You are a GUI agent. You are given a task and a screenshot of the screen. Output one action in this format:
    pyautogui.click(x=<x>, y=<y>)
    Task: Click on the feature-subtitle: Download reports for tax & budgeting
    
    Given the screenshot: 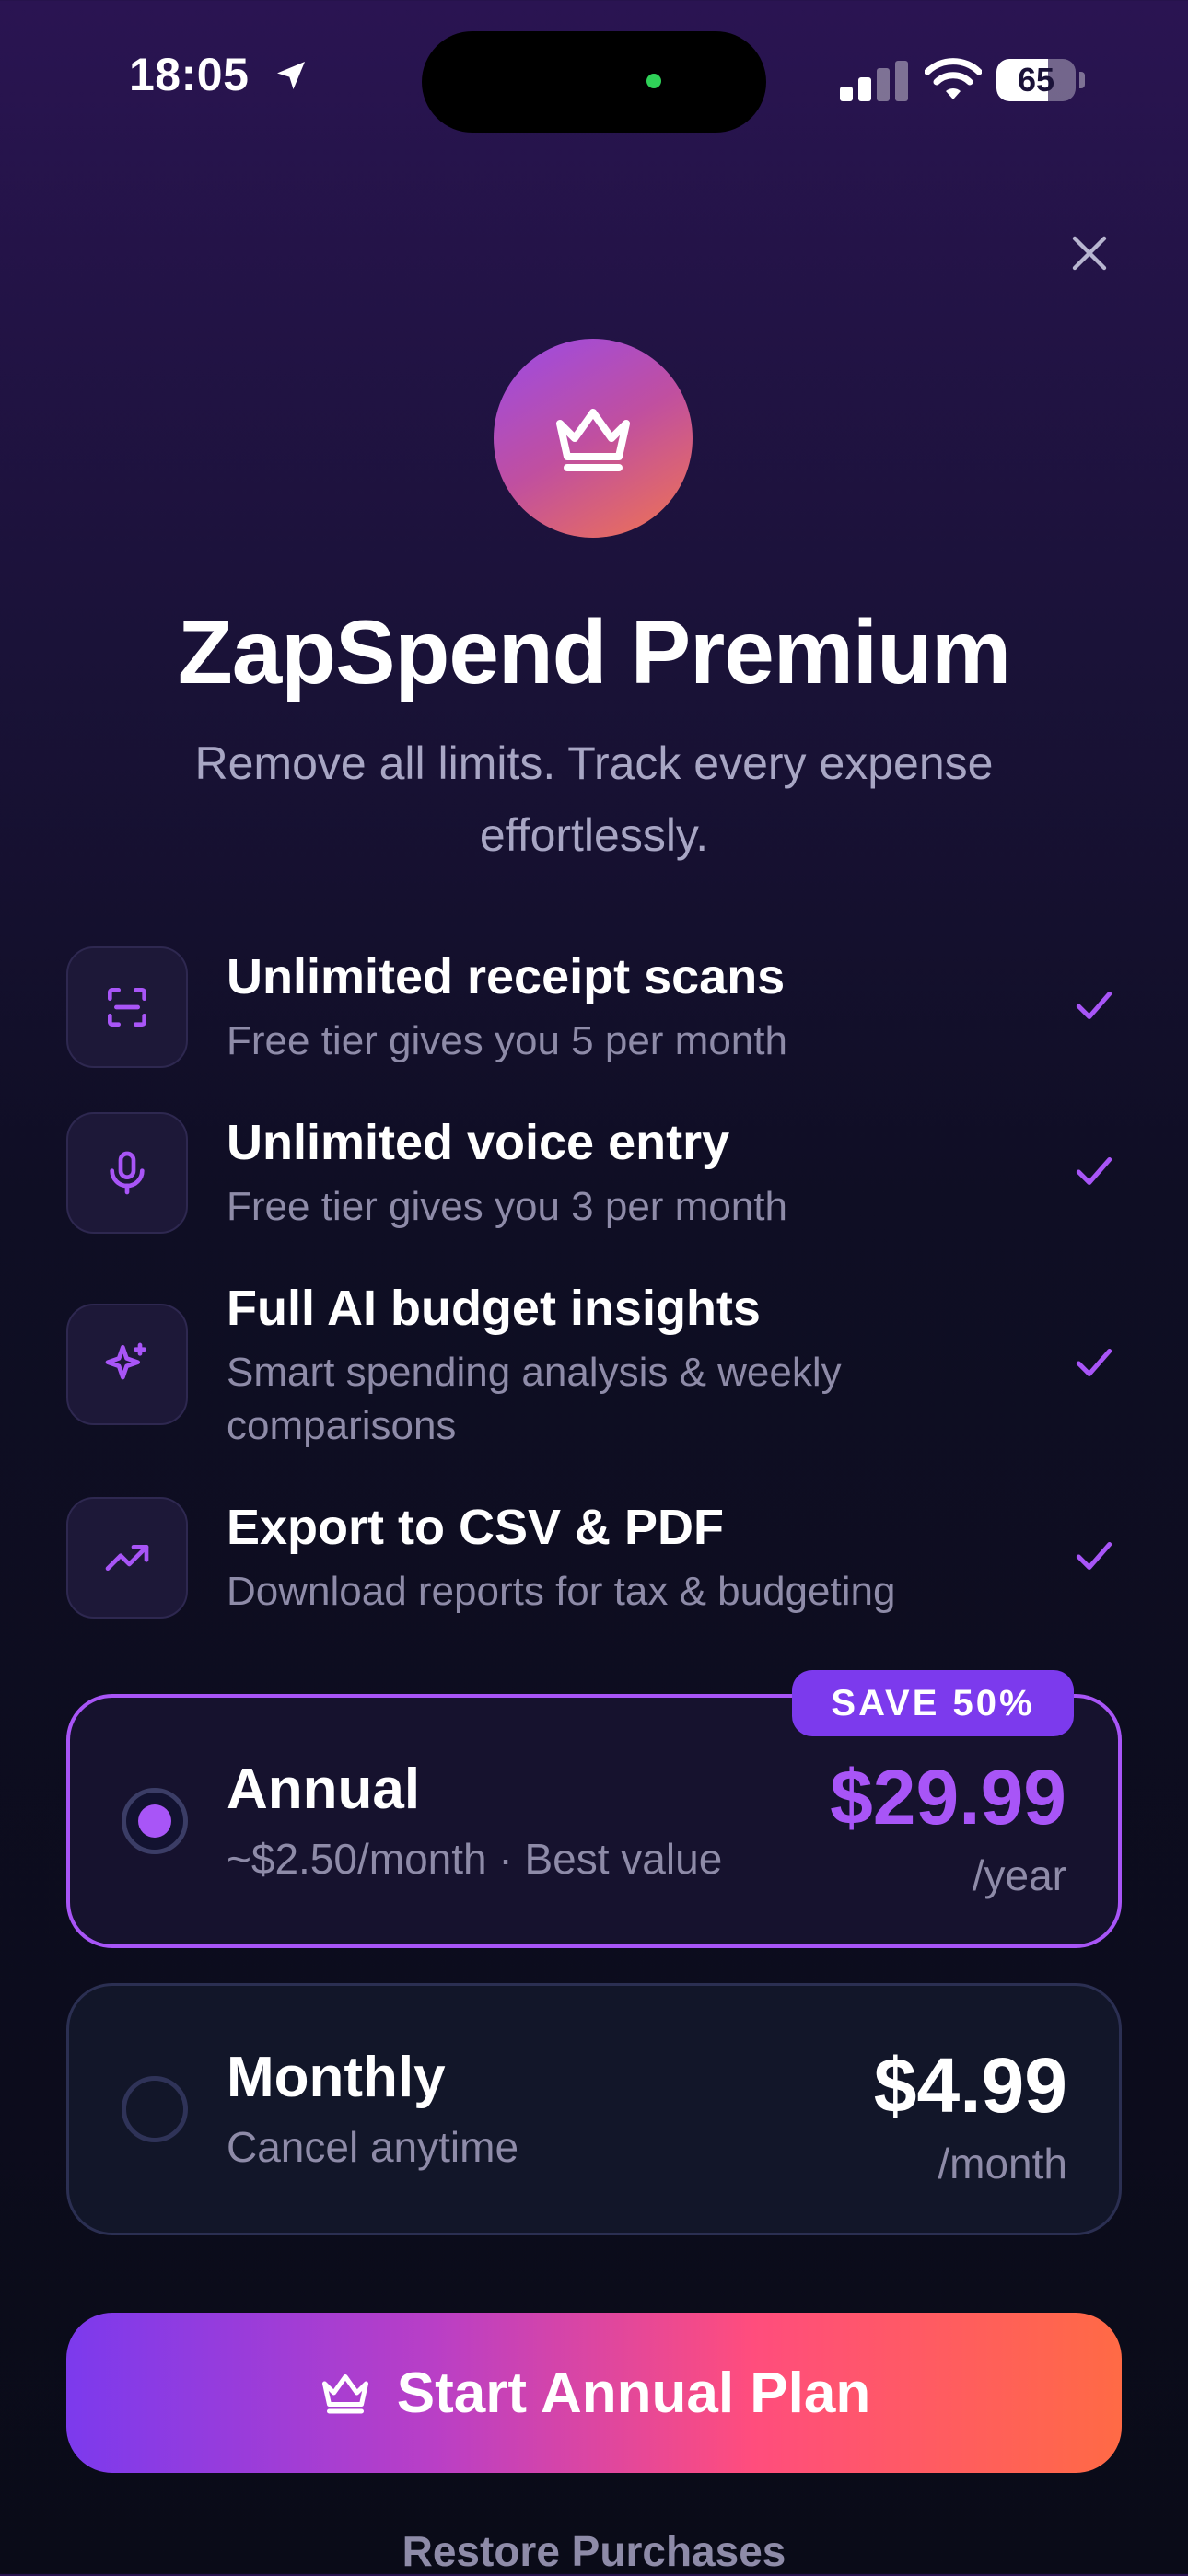 What is the action you would take?
    pyautogui.click(x=561, y=1591)
    